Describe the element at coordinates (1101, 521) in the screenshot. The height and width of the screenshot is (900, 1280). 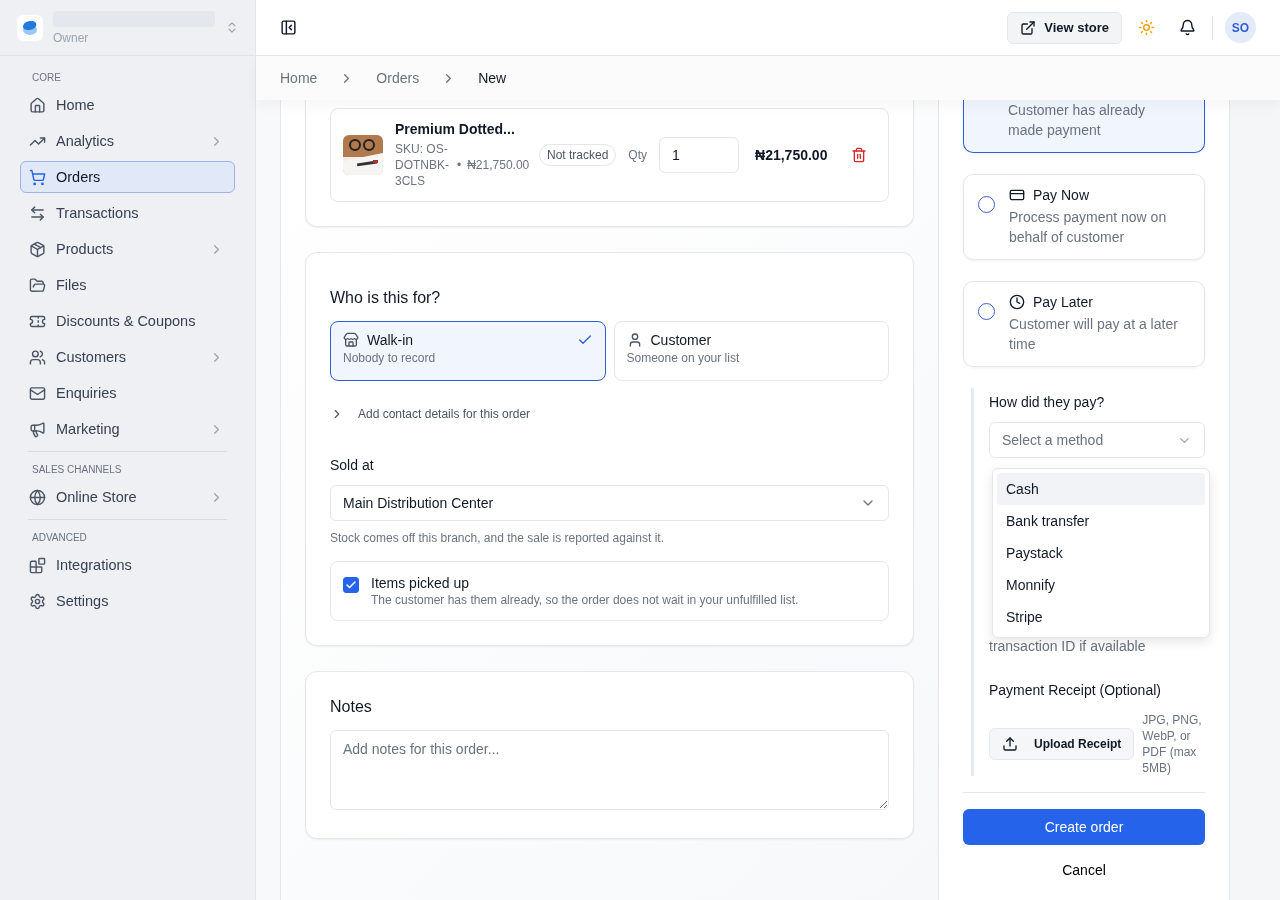
I see `menu-item: Bank transfer` at that location.